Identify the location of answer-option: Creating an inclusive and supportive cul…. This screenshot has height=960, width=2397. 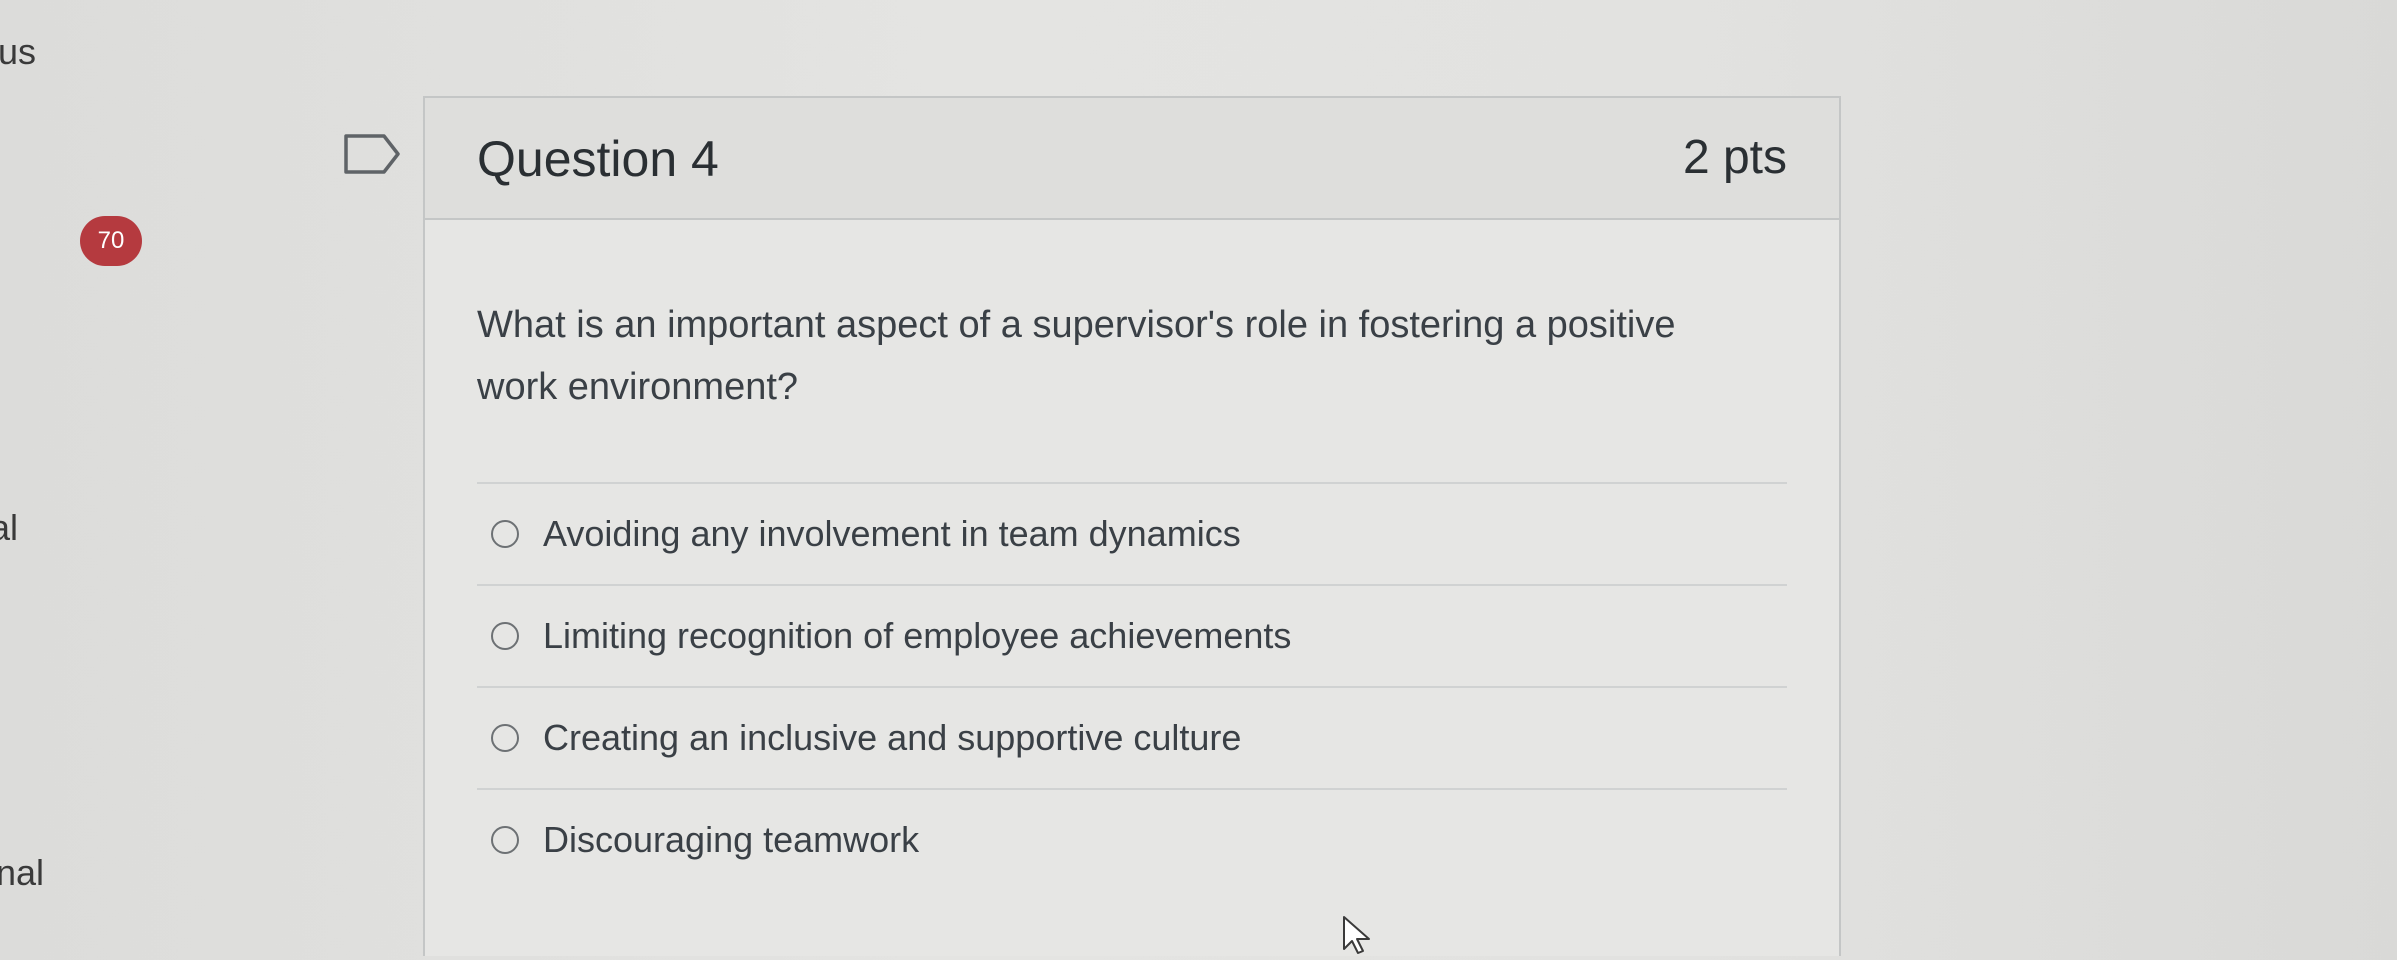
(1132, 737).